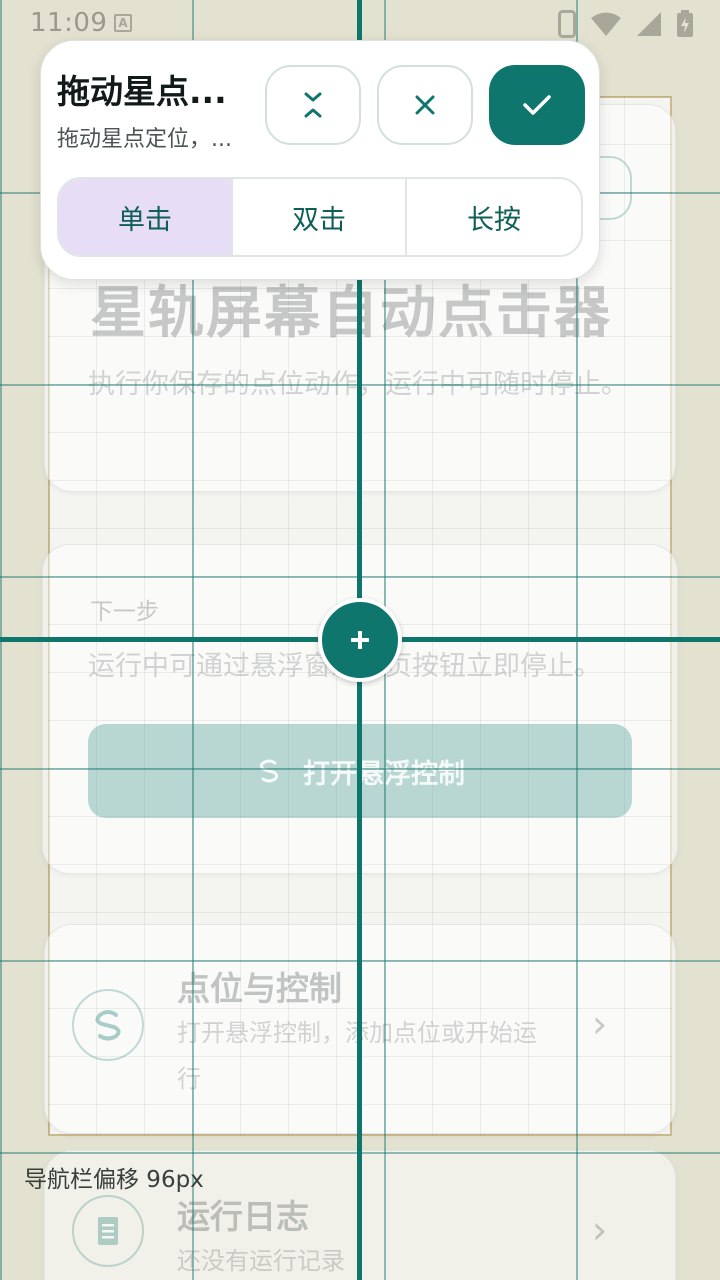  Describe the element at coordinates (320, 160) in the screenshot. I see `point-placement-panel: 拖动星点... 拖动星点定位，... 单击 双击 长按` at that location.